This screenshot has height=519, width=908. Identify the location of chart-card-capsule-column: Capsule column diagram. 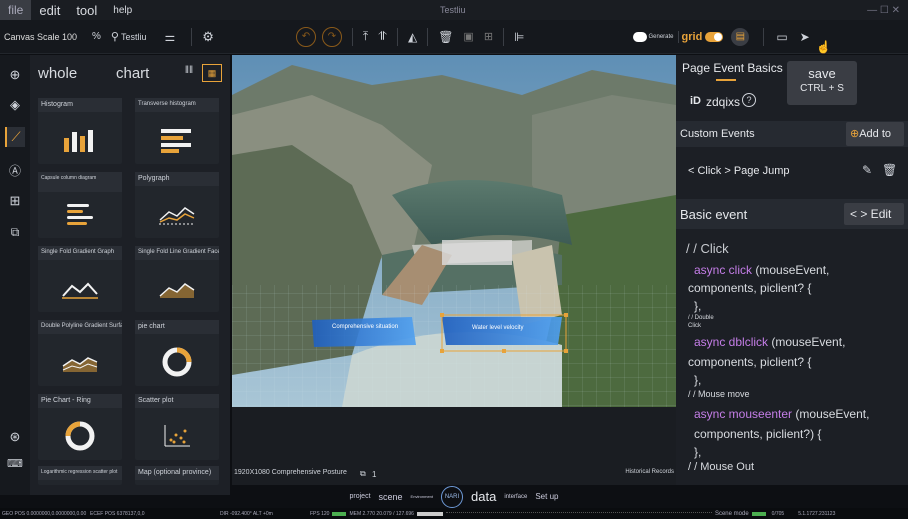
(80, 205).